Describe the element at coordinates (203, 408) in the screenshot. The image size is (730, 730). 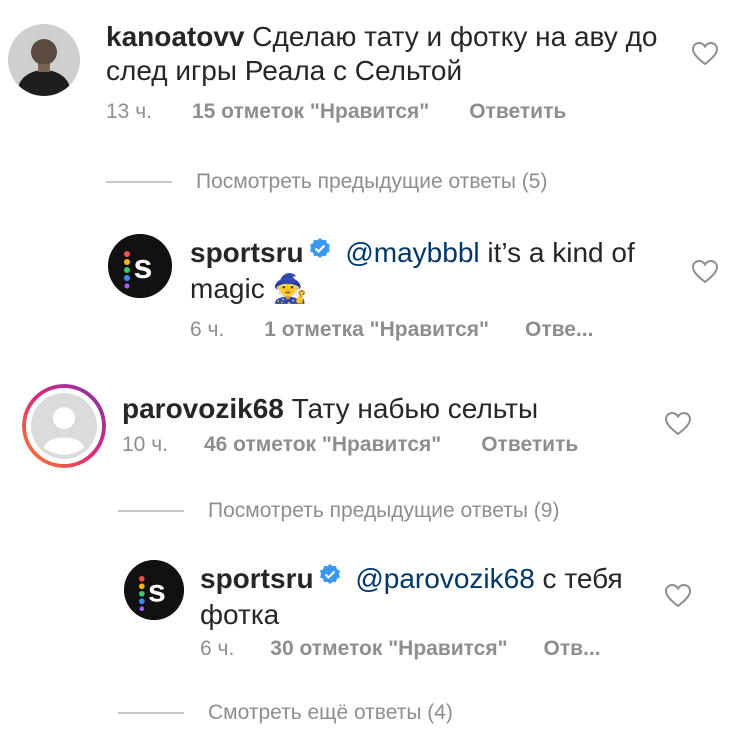
I see `comment-username: parovozik68` at that location.